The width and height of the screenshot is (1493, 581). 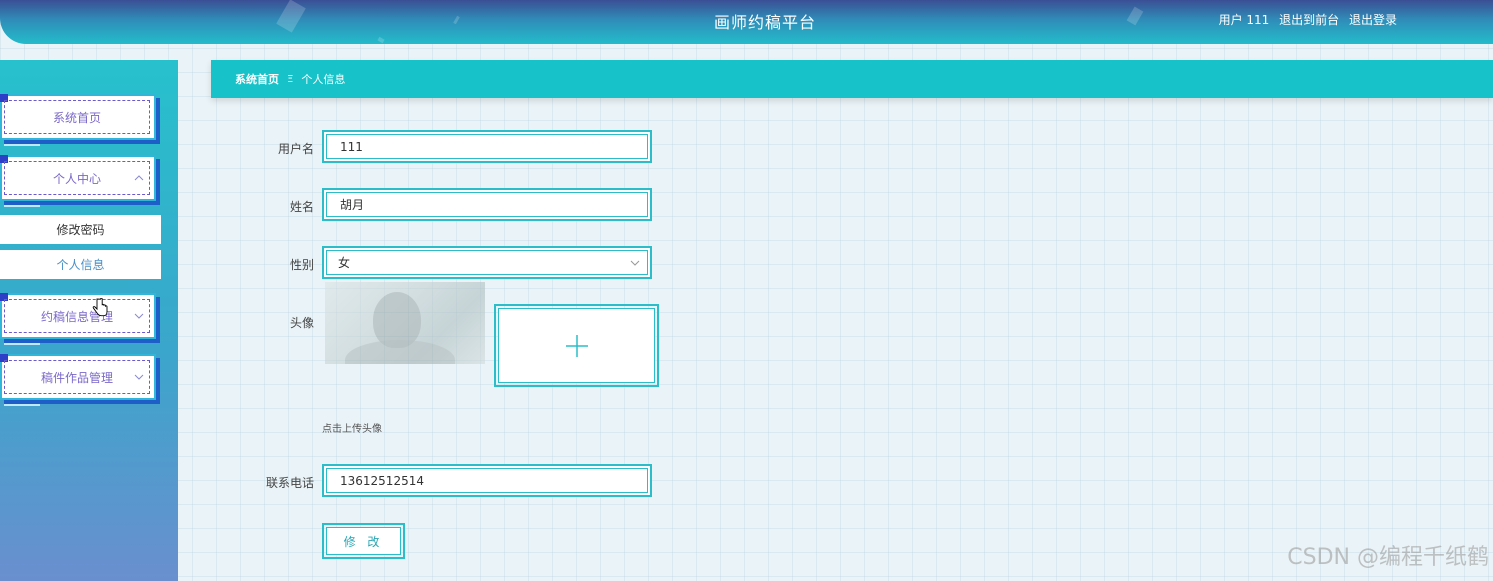 I want to click on submit-button-label: 修 改, so click(x=363, y=541).